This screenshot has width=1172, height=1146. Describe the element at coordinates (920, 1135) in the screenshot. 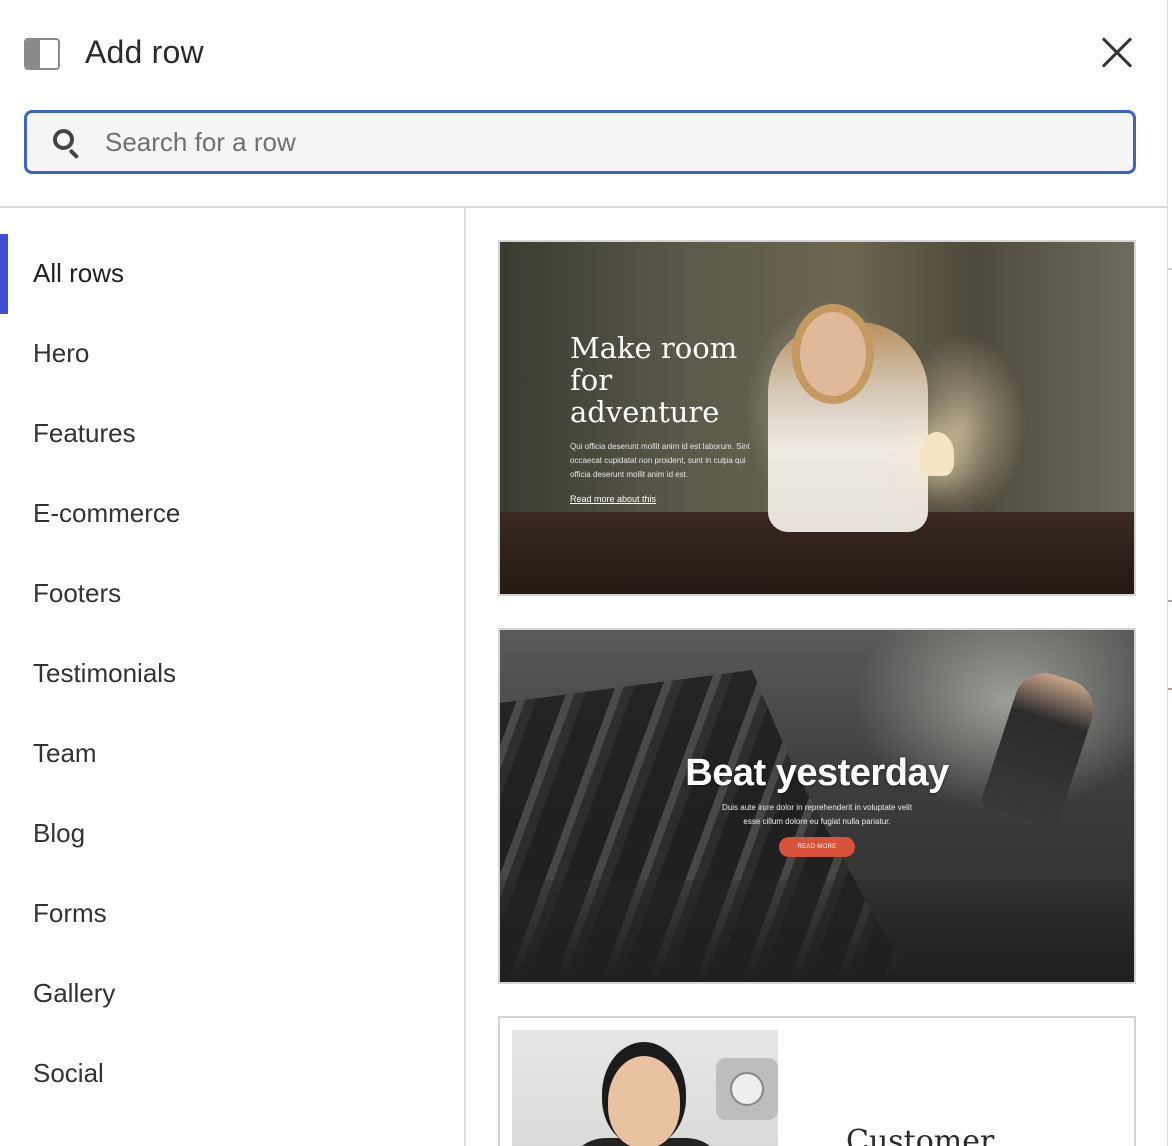

I see `thumbnail-heading: Customer` at that location.